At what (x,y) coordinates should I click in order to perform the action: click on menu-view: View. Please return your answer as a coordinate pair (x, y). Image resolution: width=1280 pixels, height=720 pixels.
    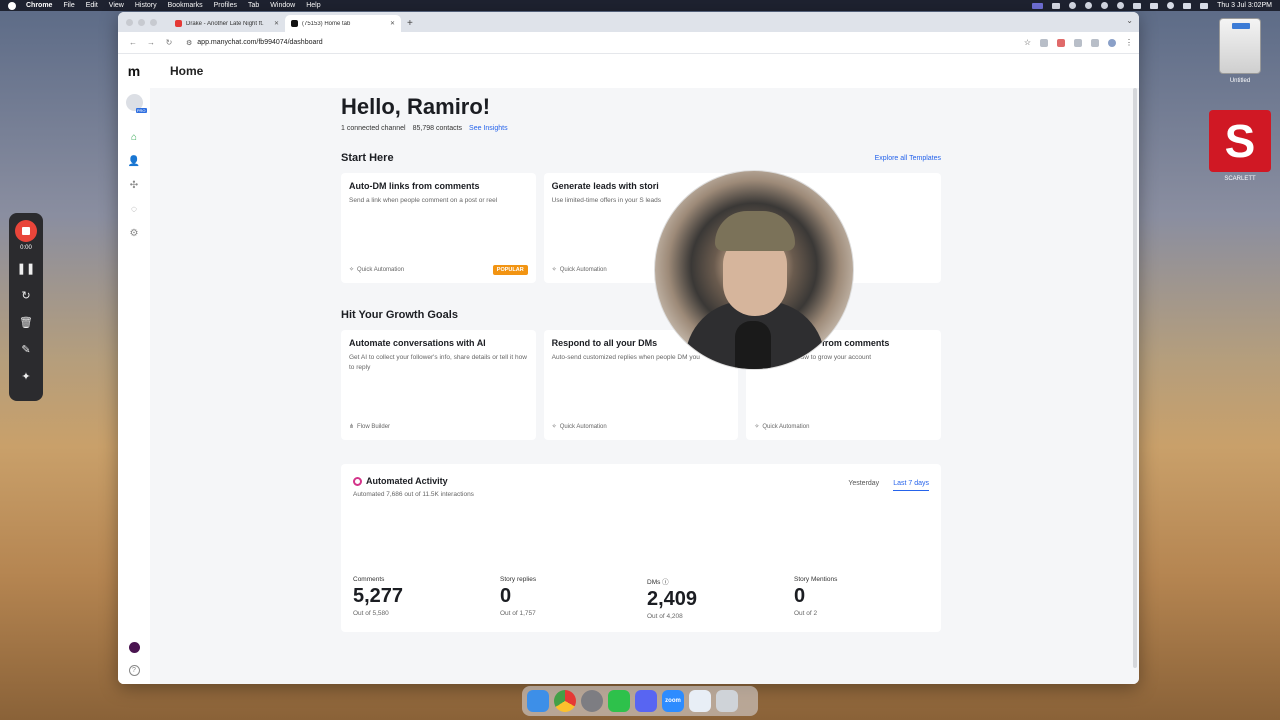
    Looking at the image, I should click on (116, 5).